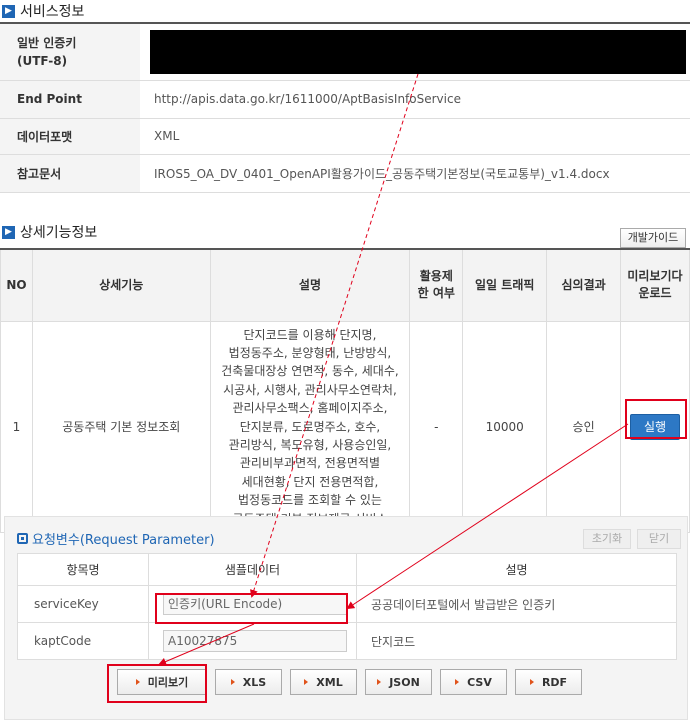 The width and height of the screenshot is (696, 720). I want to click on detail-heading: ▶ 상세기능정보, so click(49, 232).